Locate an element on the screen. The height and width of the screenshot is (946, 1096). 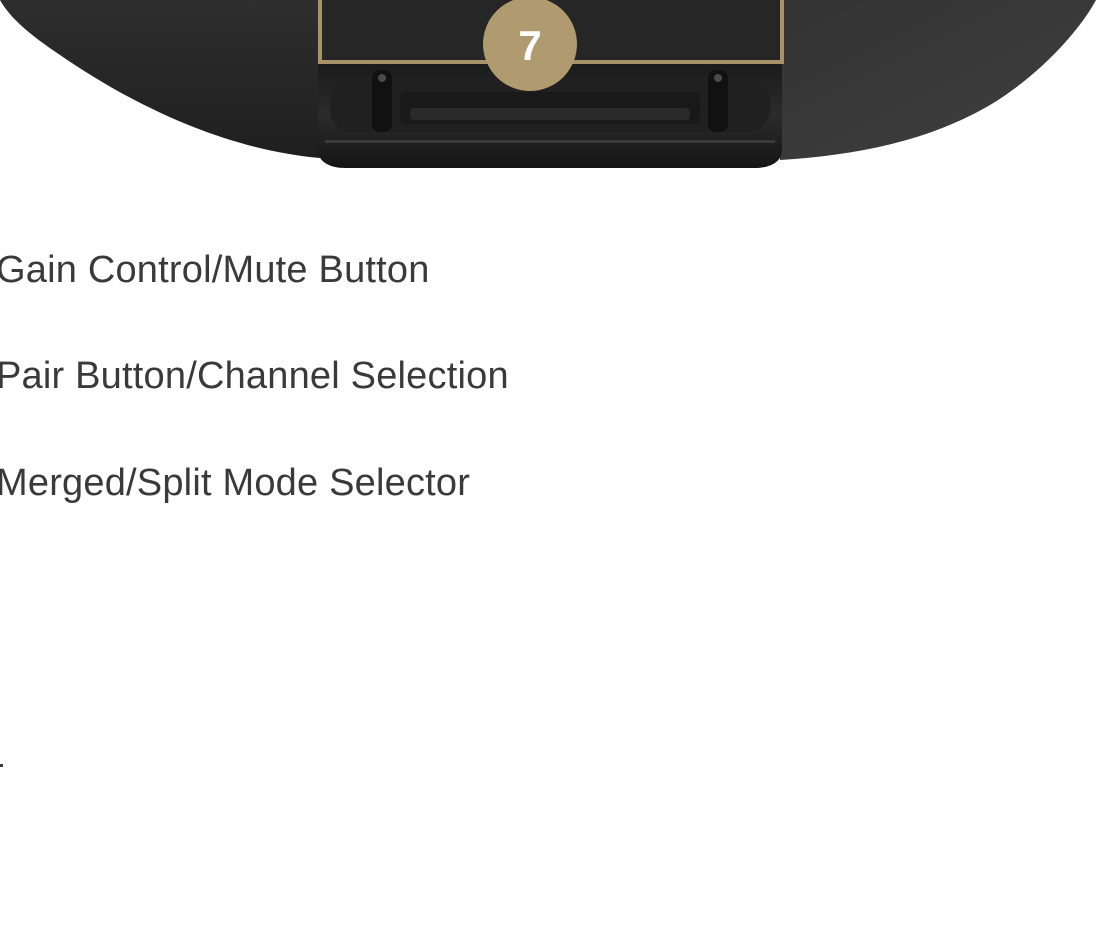
feature-gain-control: Gain Control/Mute Button is located at coordinates (215, 270).